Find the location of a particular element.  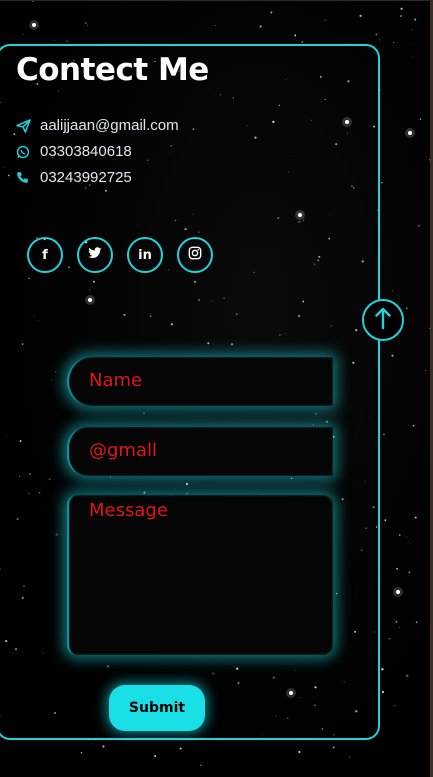

message-textarea: Message is located at coordinates (200, 575).